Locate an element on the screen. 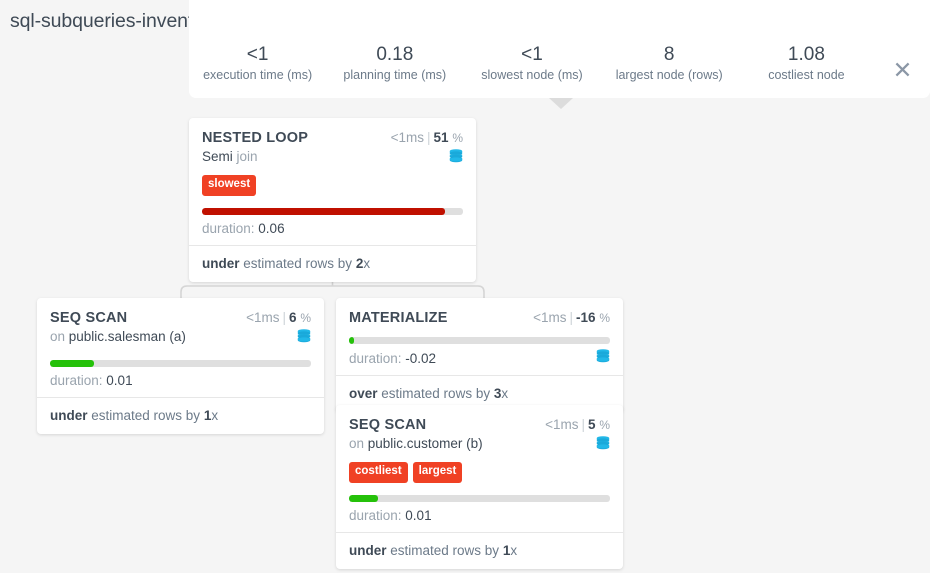 This screenshot has height=573, width=930. stat-largest-node: 8 largest node (rows) is located at coordinates (669, 64).